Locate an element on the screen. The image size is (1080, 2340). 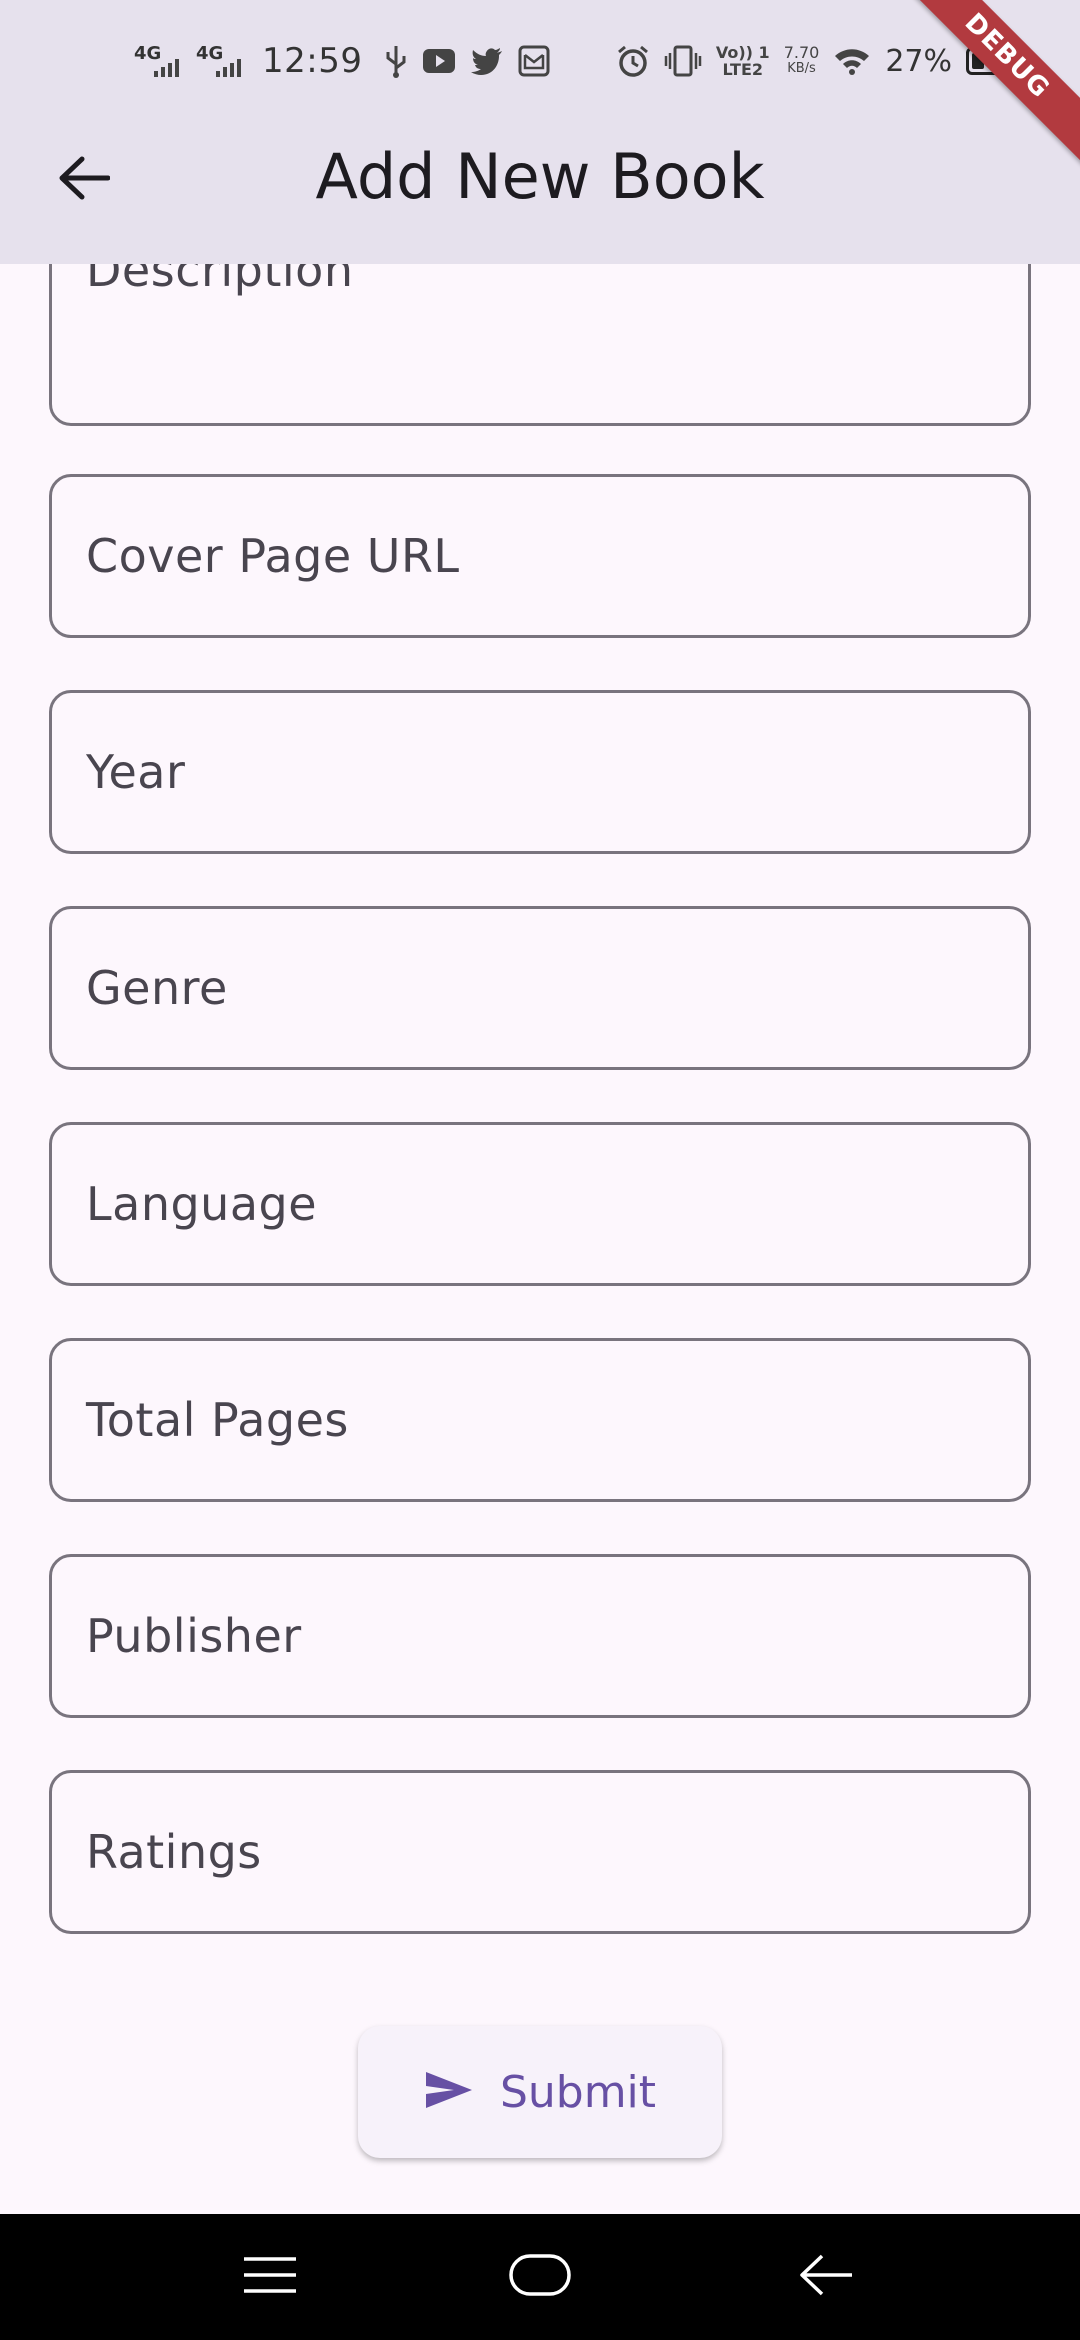
submit-button: Submit is located at coordinates (540, 2092).